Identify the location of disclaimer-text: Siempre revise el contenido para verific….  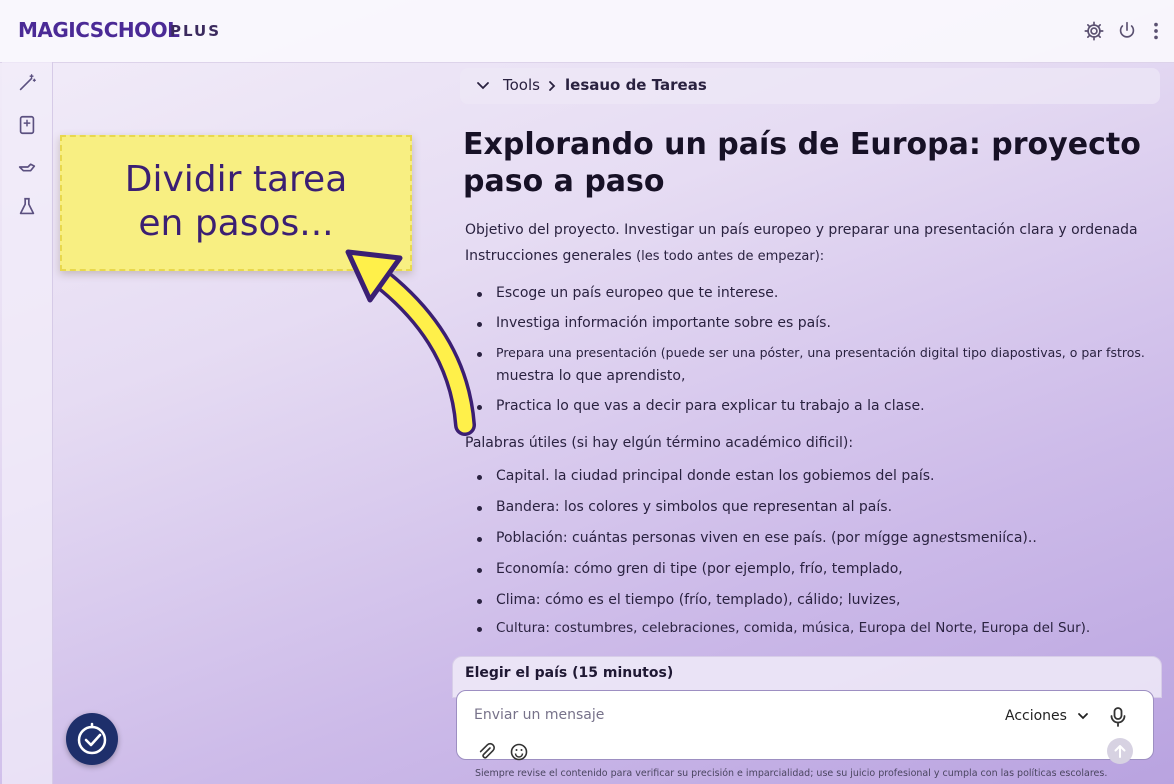
(791, 773).